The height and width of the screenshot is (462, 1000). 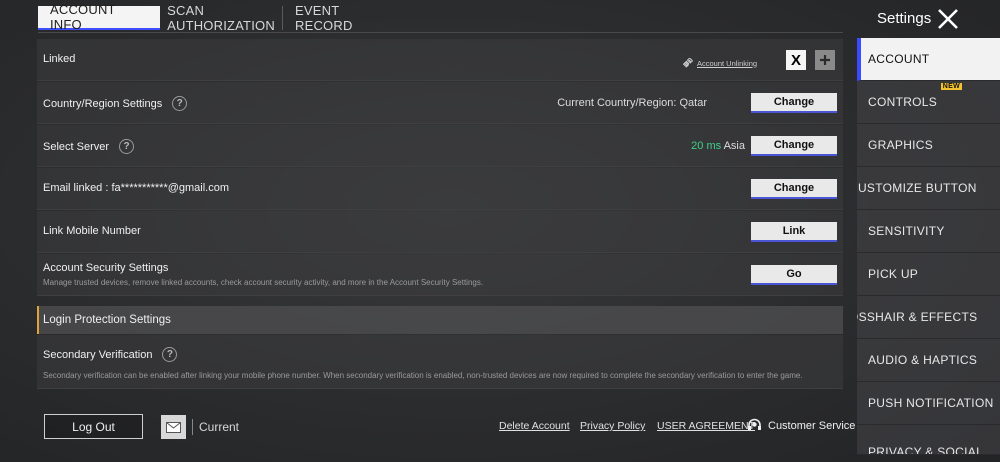 What do you see at coordinates (928, 360) in the screenshot?
I see `sidebar-item-audio-haptics: AUDIO & HAPTICS` at bounding box center [928, 360].